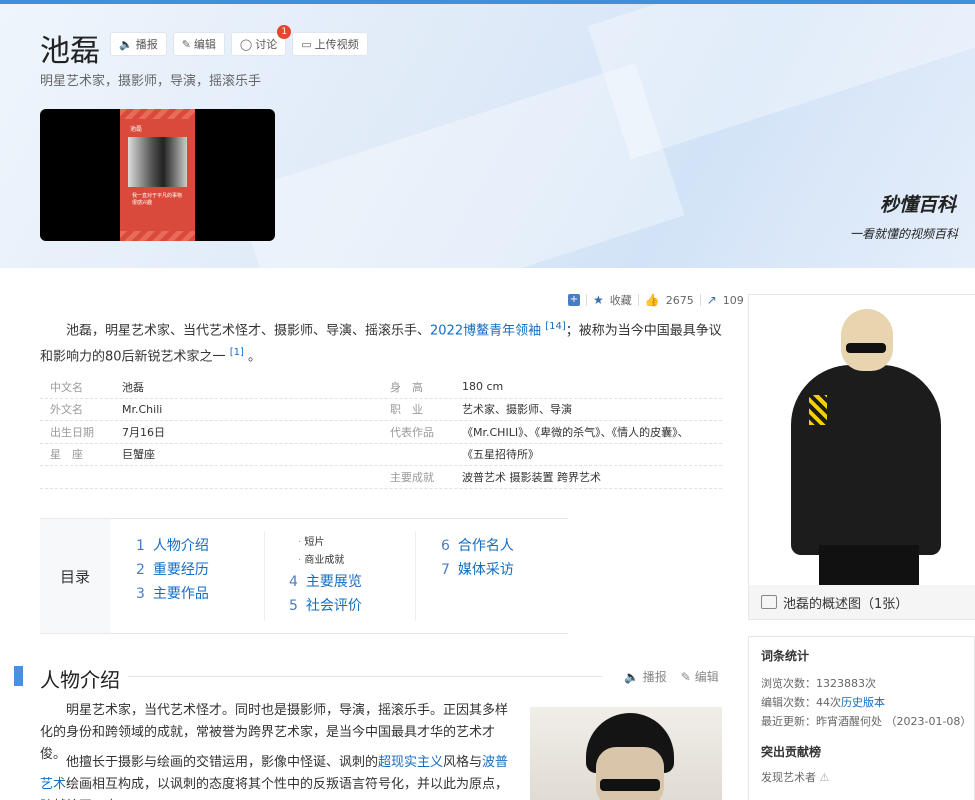 The width and height of the screenshot is (975, 800). I want to click on contrib-item: 发现艺术者 ⚠, so click(861, 777).